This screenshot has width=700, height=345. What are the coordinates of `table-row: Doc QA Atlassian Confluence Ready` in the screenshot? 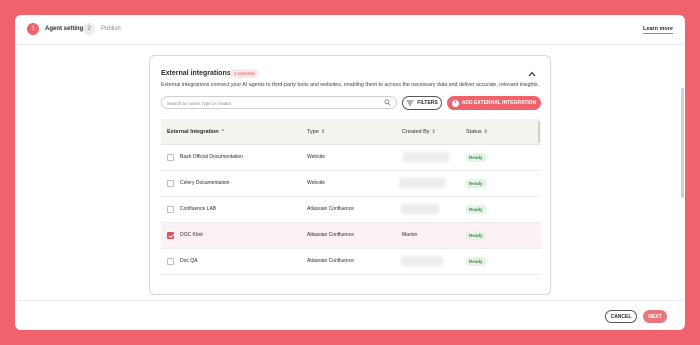 It's located at (351, 262).